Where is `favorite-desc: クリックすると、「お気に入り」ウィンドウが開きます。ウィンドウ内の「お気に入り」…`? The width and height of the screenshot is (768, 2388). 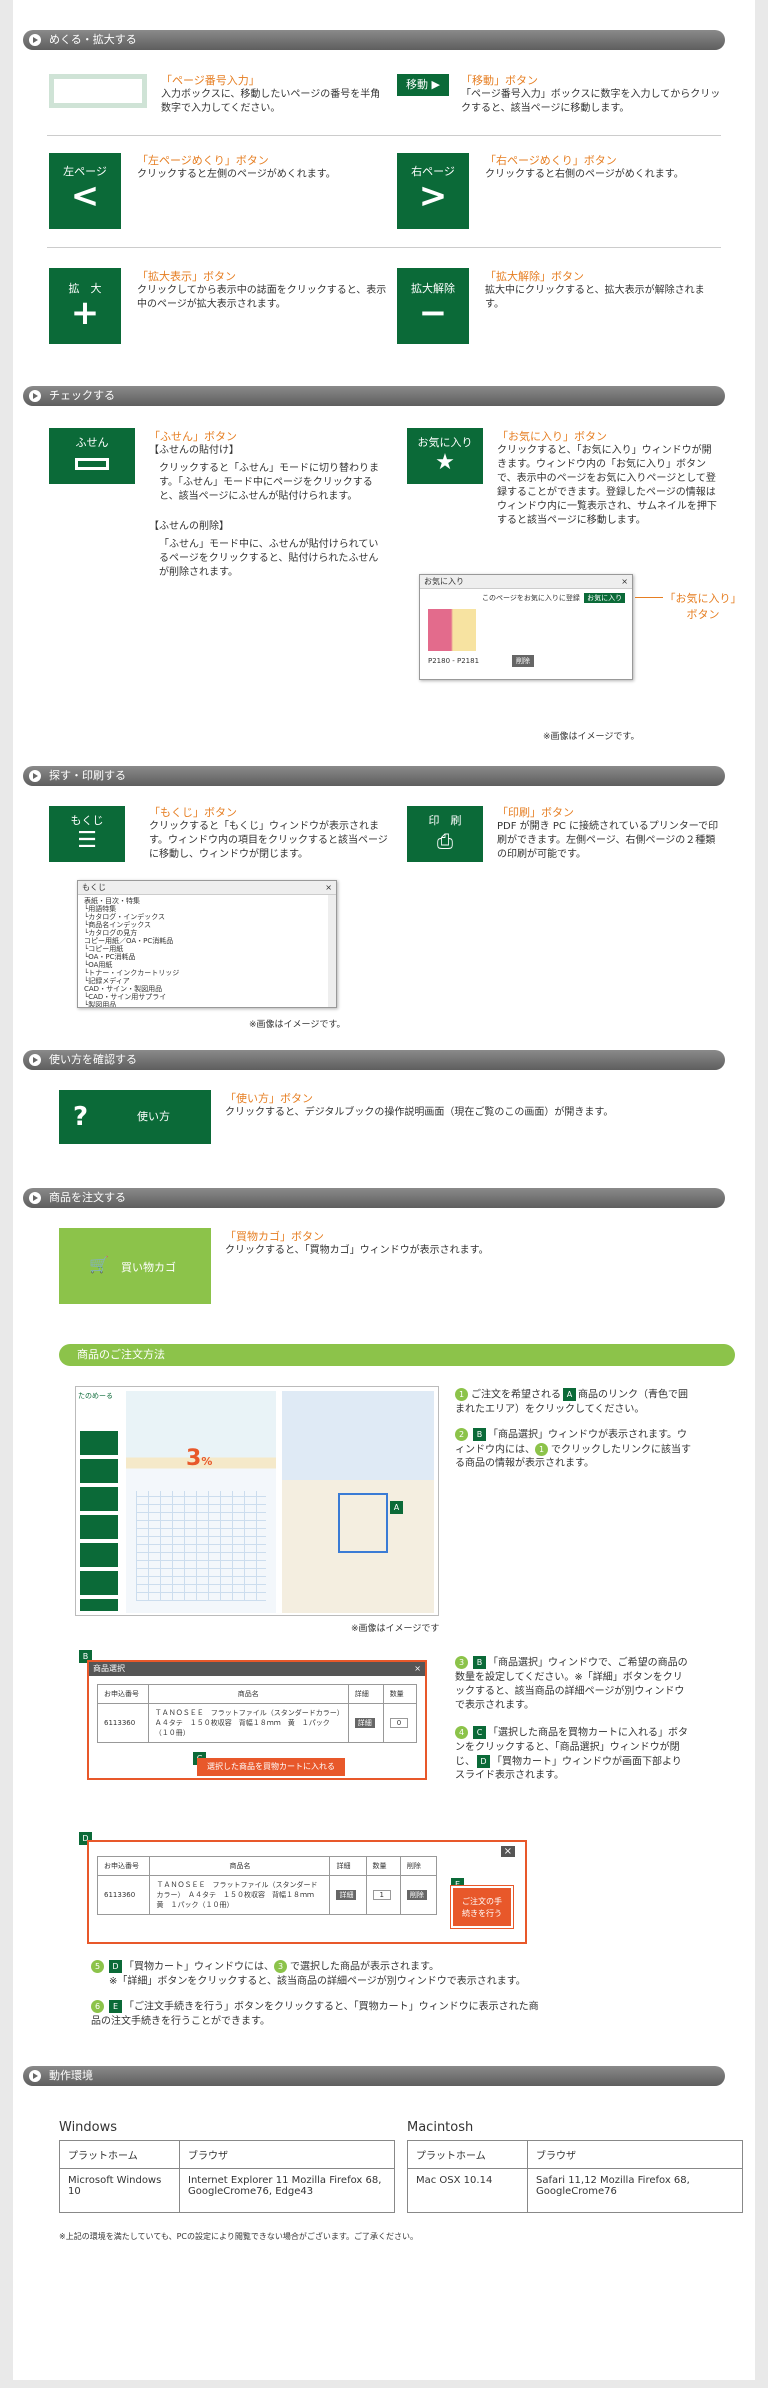
favorite-desc: クリックすると、「お気に入り」ウィンドウが開きます。ウィンドウ内の「お気に入り」… is located at coordinates (607, 485).